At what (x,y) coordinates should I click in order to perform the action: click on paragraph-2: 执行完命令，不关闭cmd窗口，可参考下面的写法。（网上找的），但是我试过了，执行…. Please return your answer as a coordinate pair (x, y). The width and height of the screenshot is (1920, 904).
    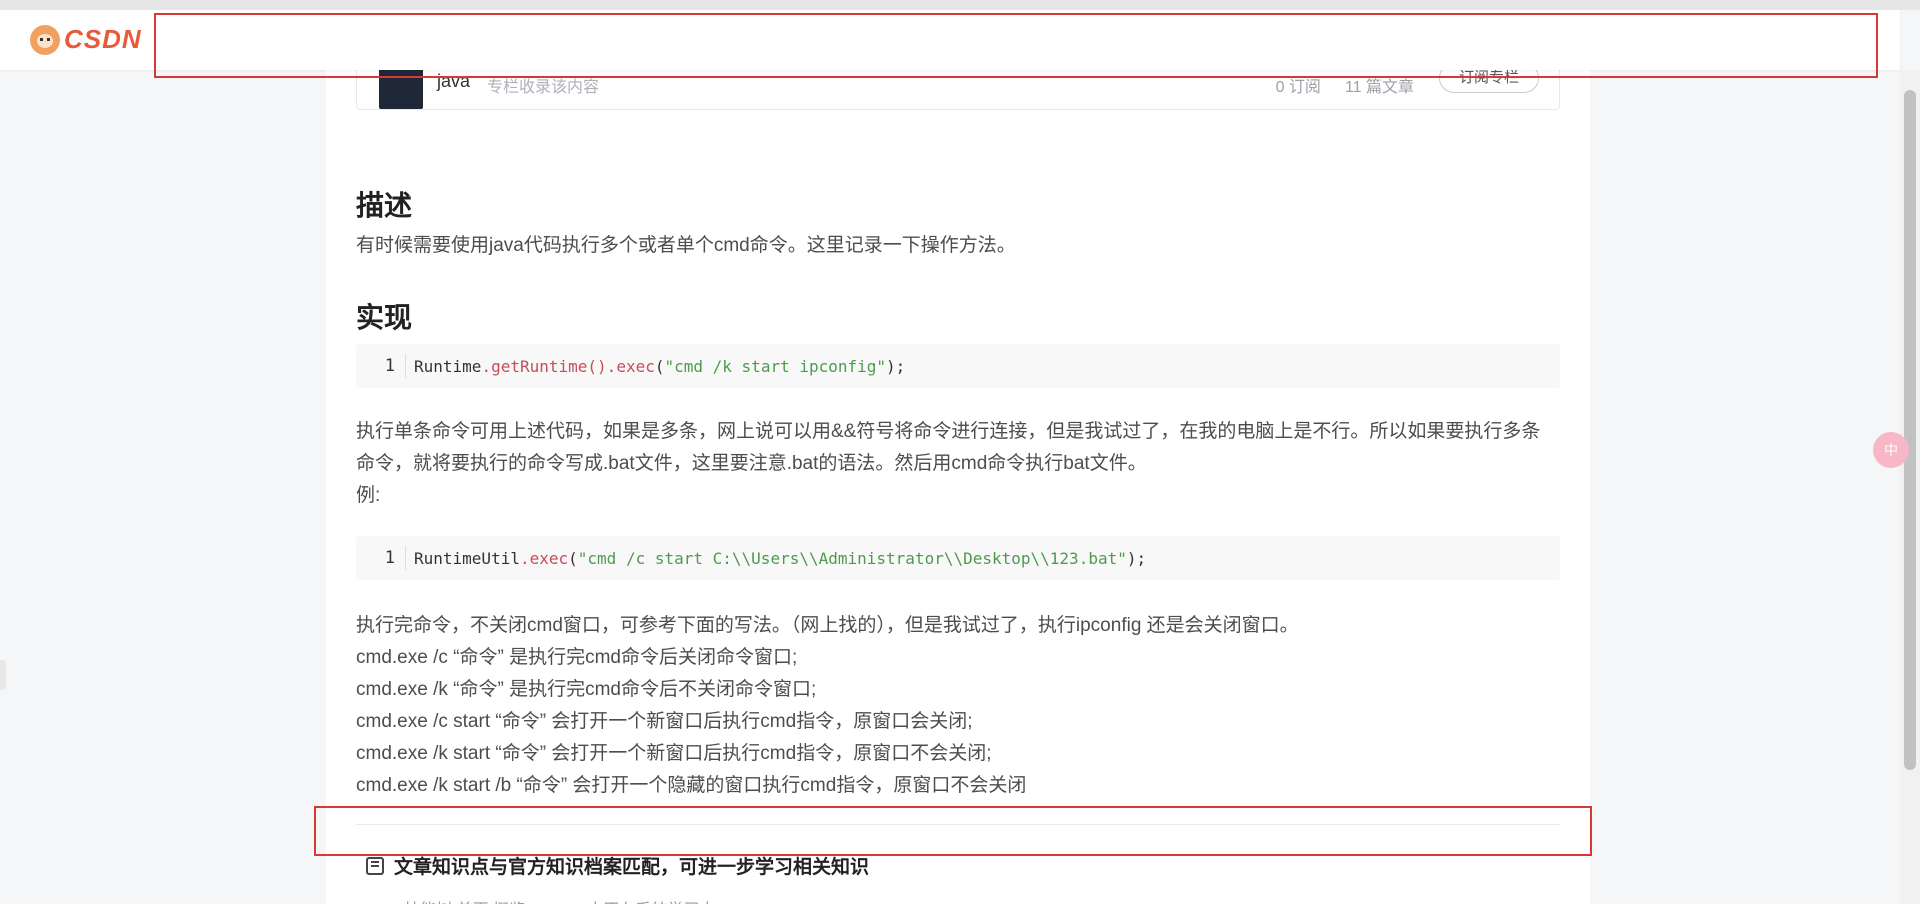
    Looking at the image, I should click on (827, 625).